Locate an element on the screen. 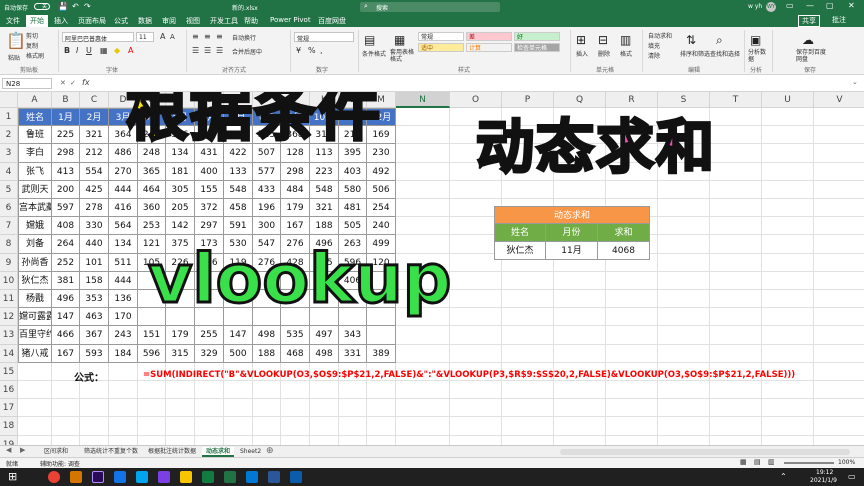 The image size is (864, 486). column-header: U is located at coordinates (788, 100).